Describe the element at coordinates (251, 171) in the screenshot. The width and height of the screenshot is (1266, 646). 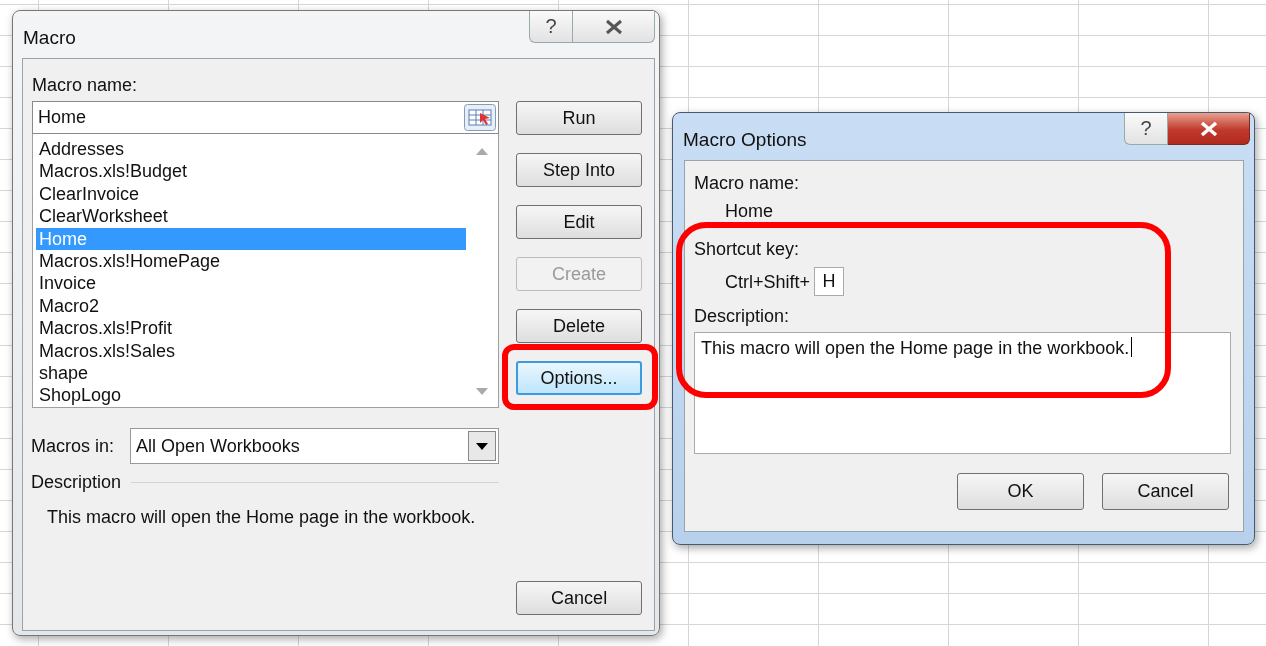
I see `macro-list-item: Macros.xls!Budget` at that location.